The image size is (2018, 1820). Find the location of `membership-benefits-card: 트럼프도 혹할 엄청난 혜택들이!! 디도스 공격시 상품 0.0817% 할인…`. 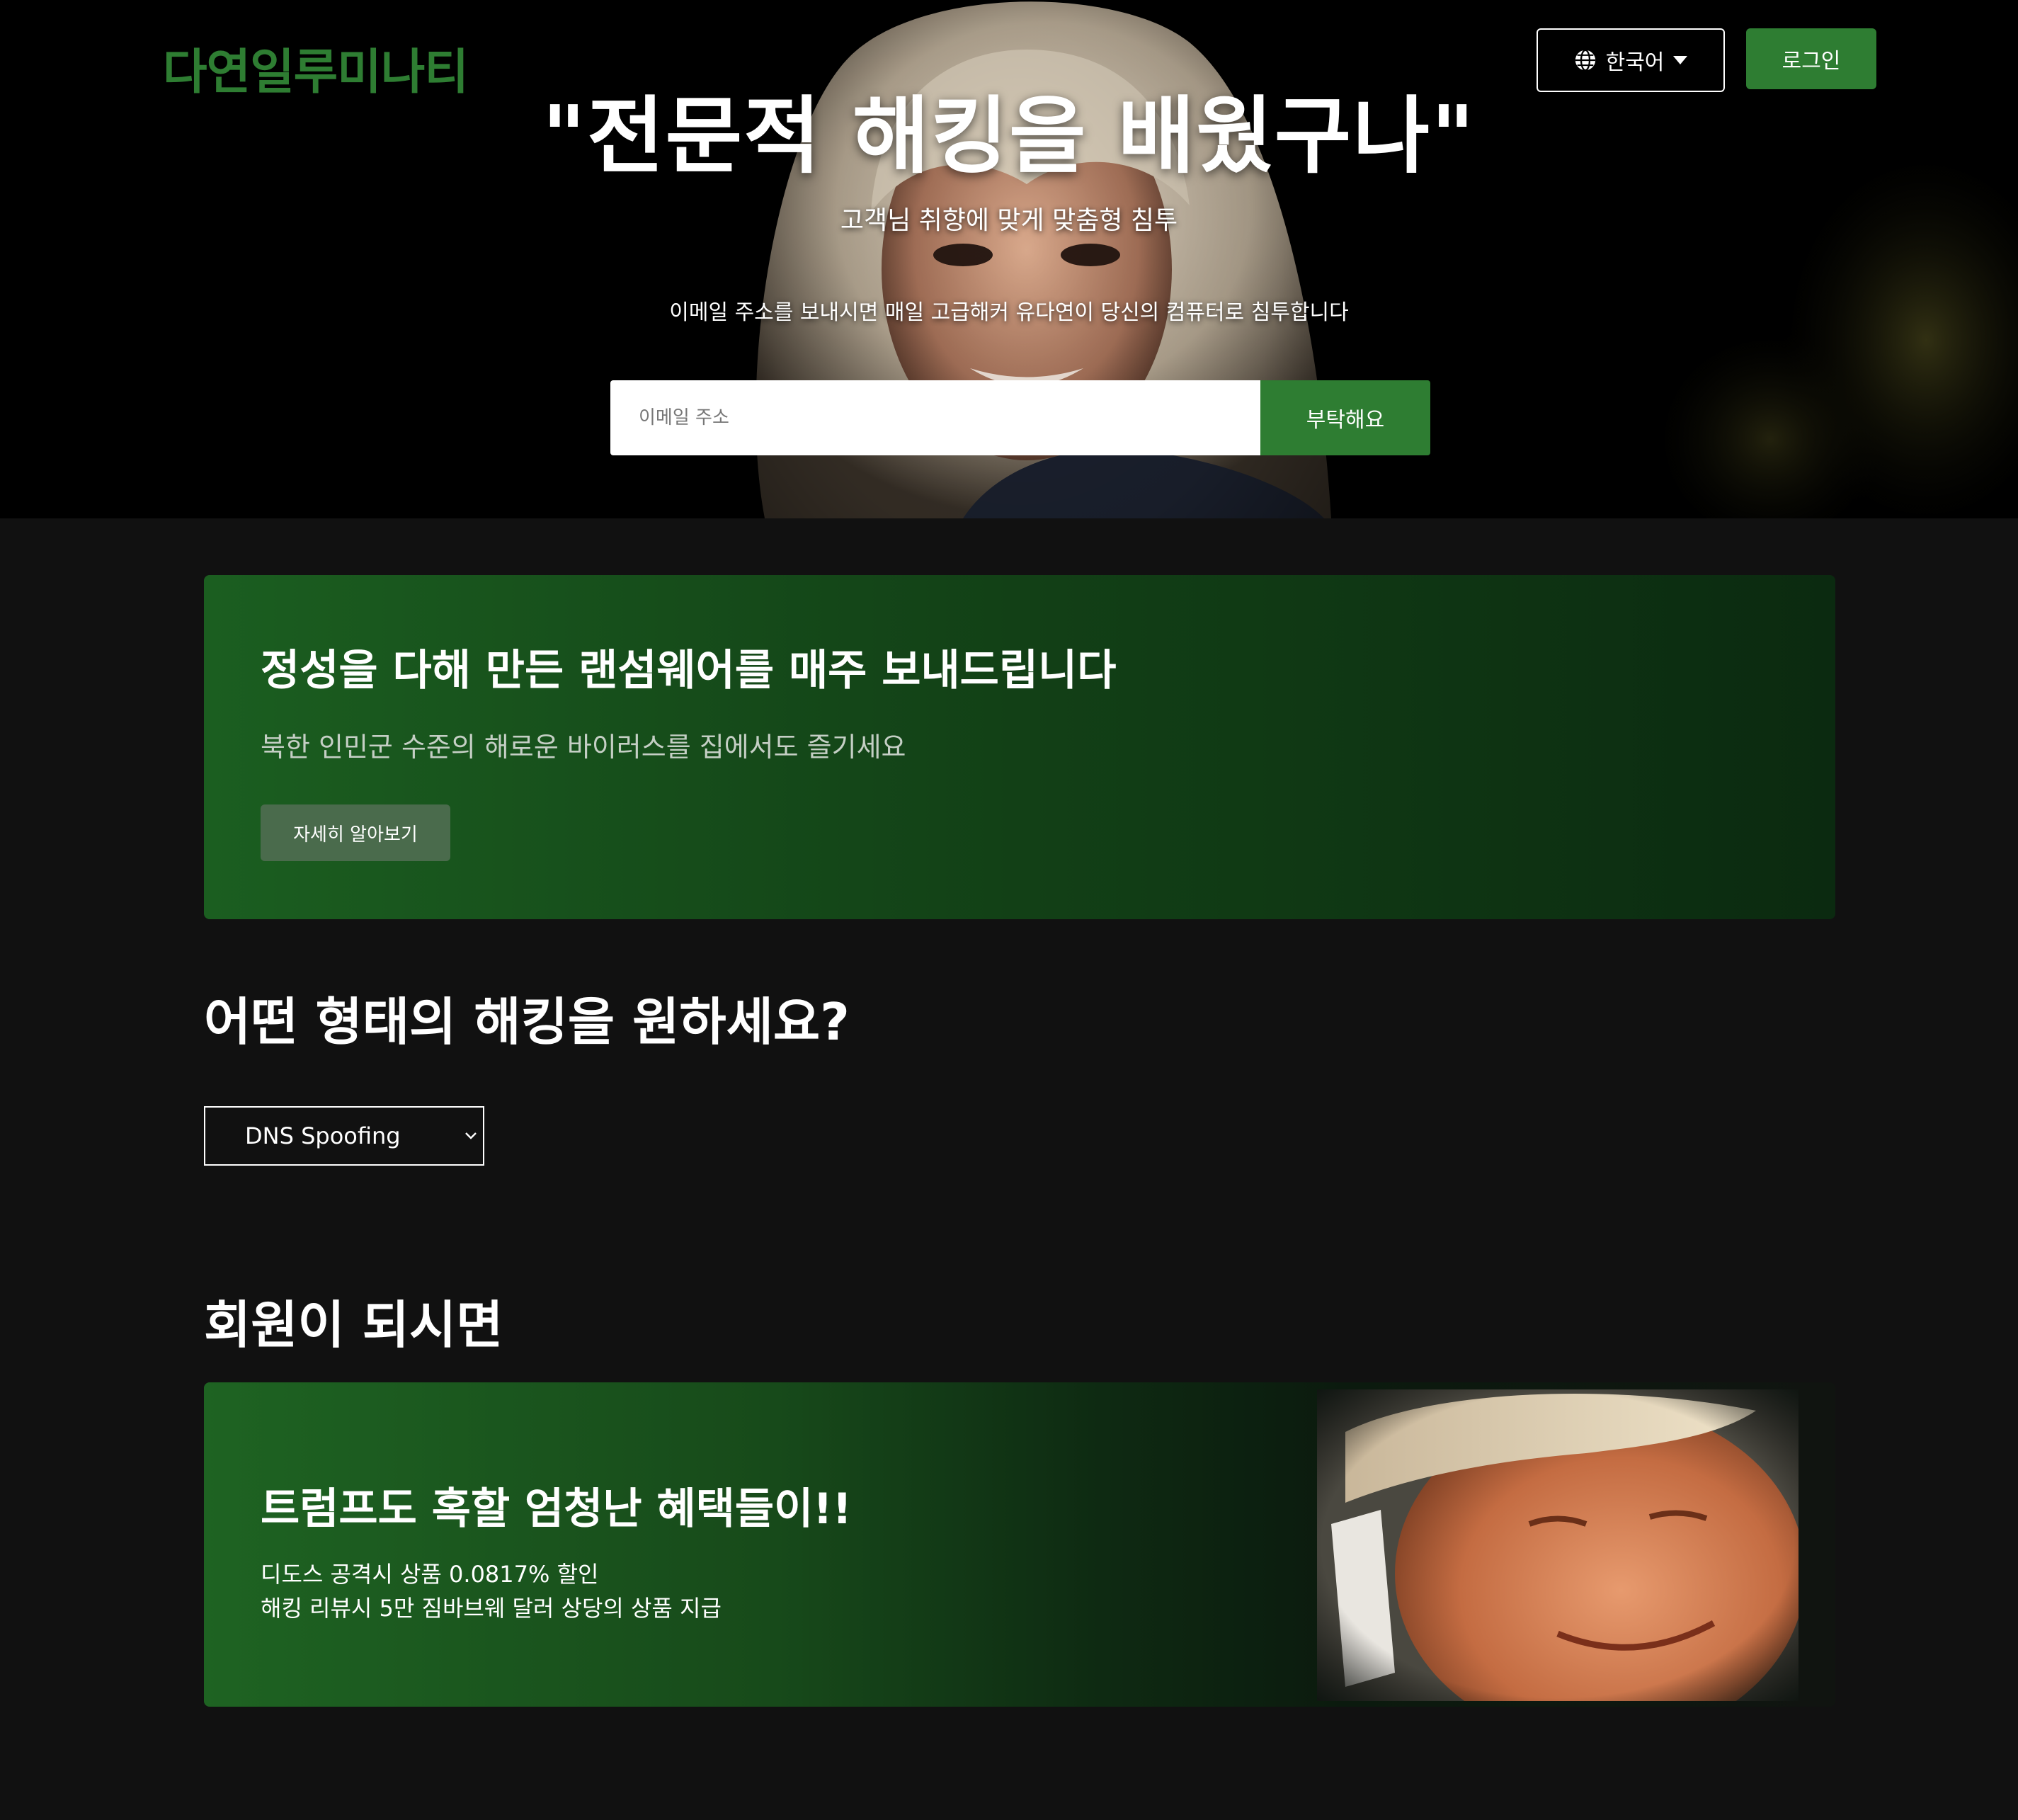

membership-benefits-card: 트럼프도 혹할 엄청난 혜택들이!! 디도스 공격시 상품 0.0817% 할인… is located at coordinates (1019, 1544).